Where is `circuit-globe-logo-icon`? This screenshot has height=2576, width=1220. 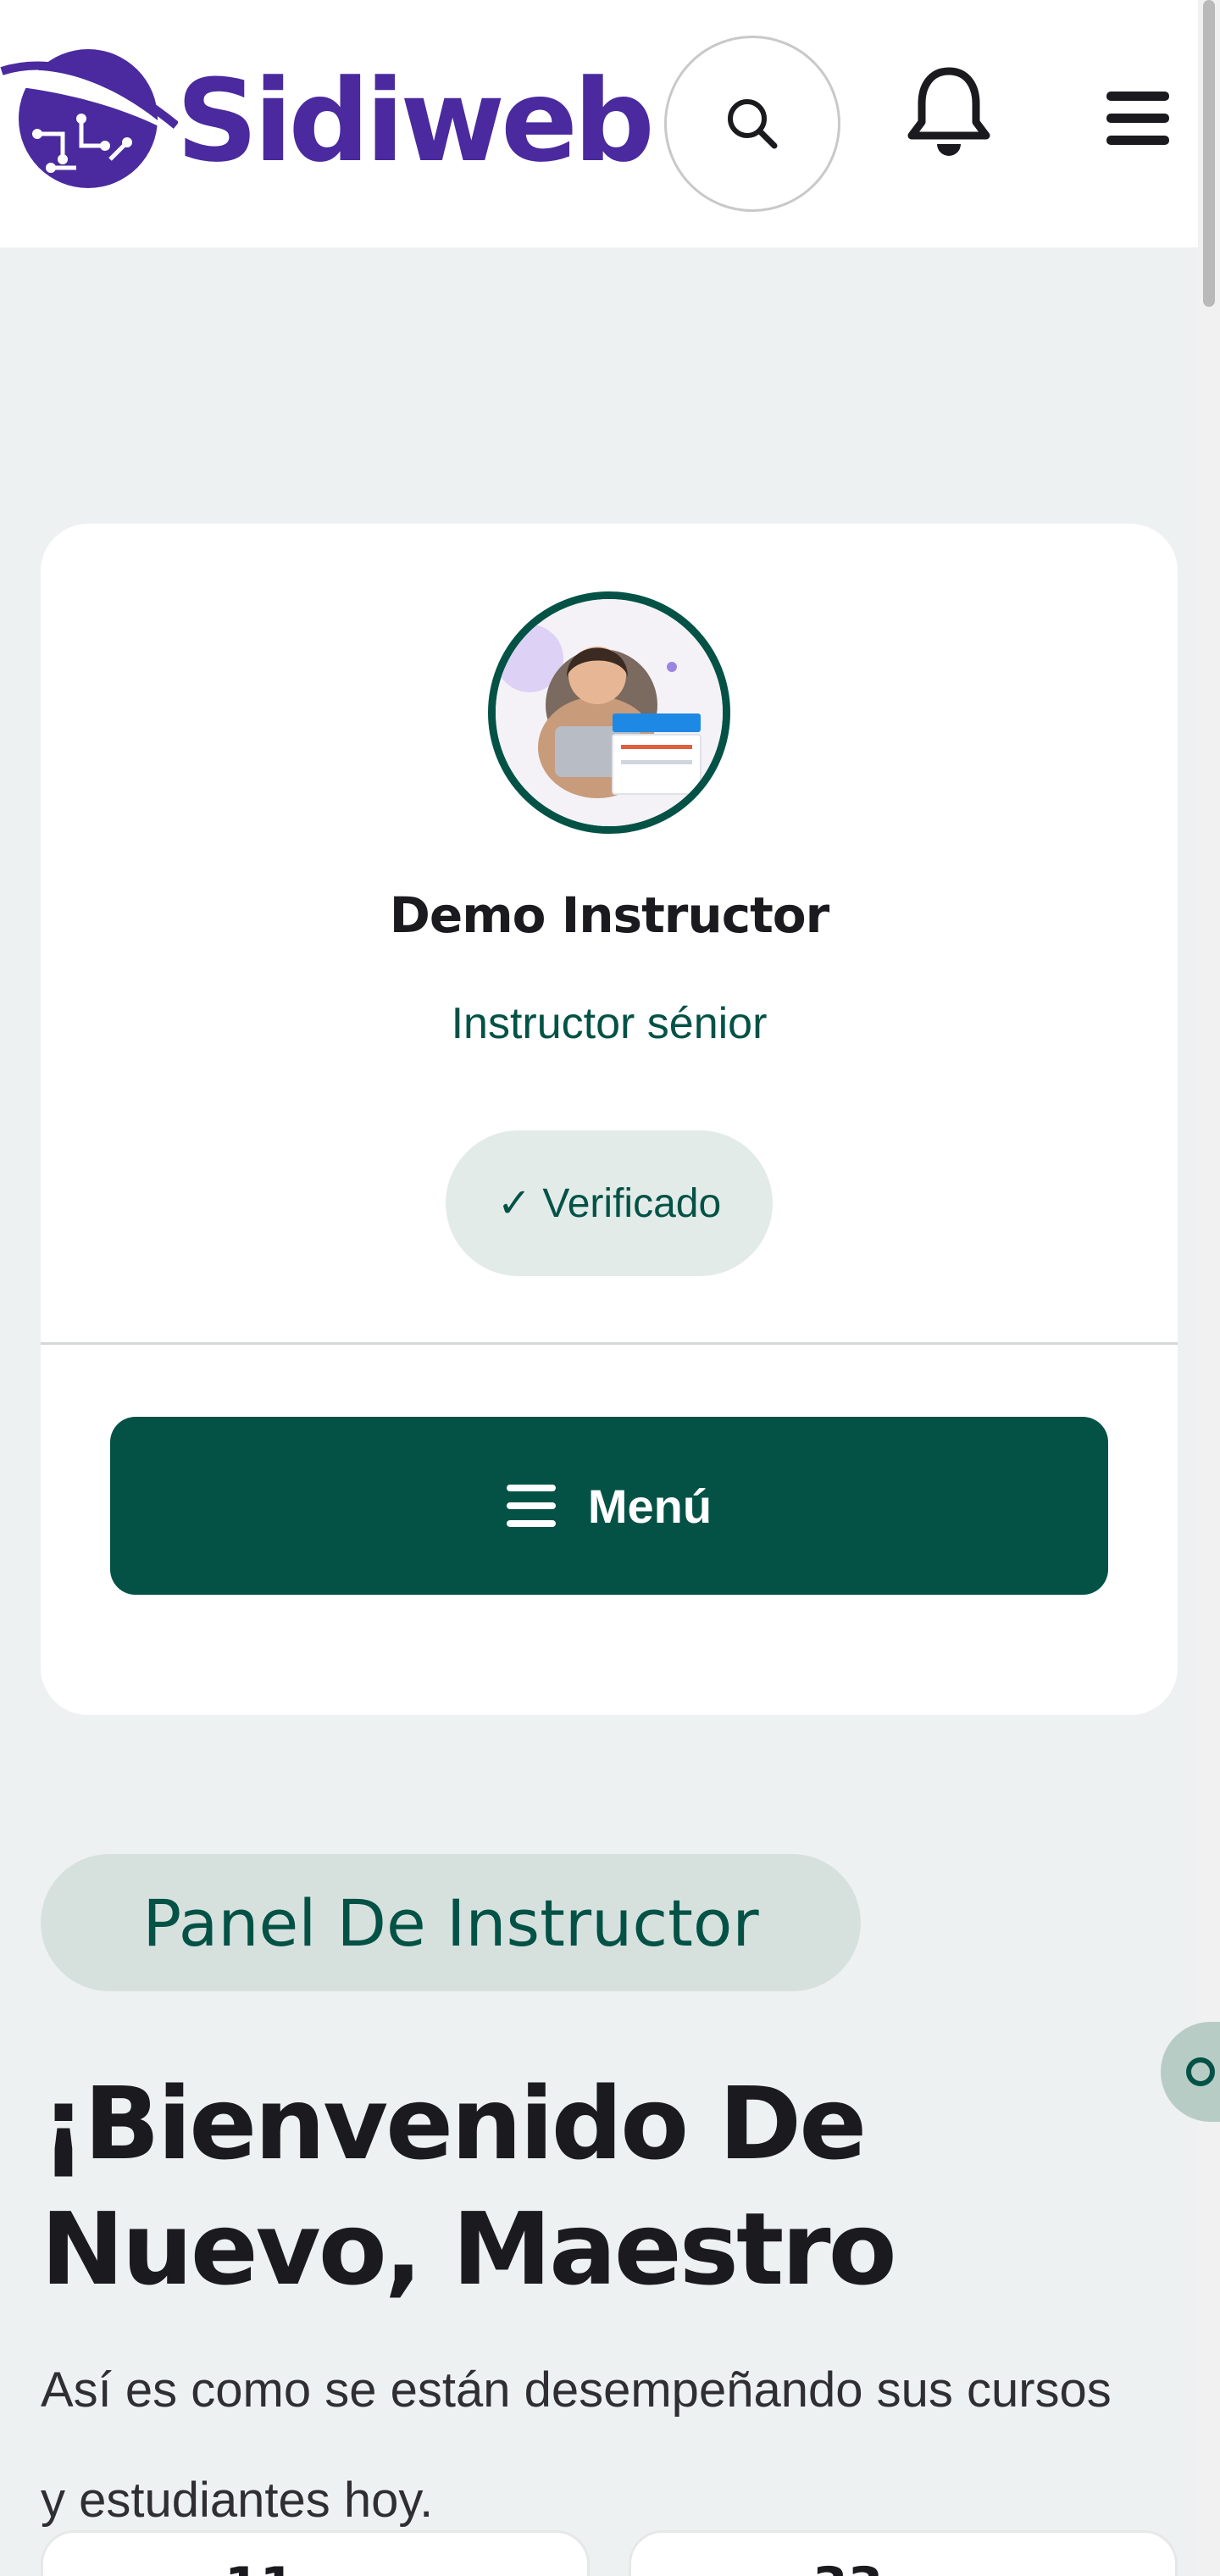
circuit-globe-logo-icon is located at coordinates (89, 118).